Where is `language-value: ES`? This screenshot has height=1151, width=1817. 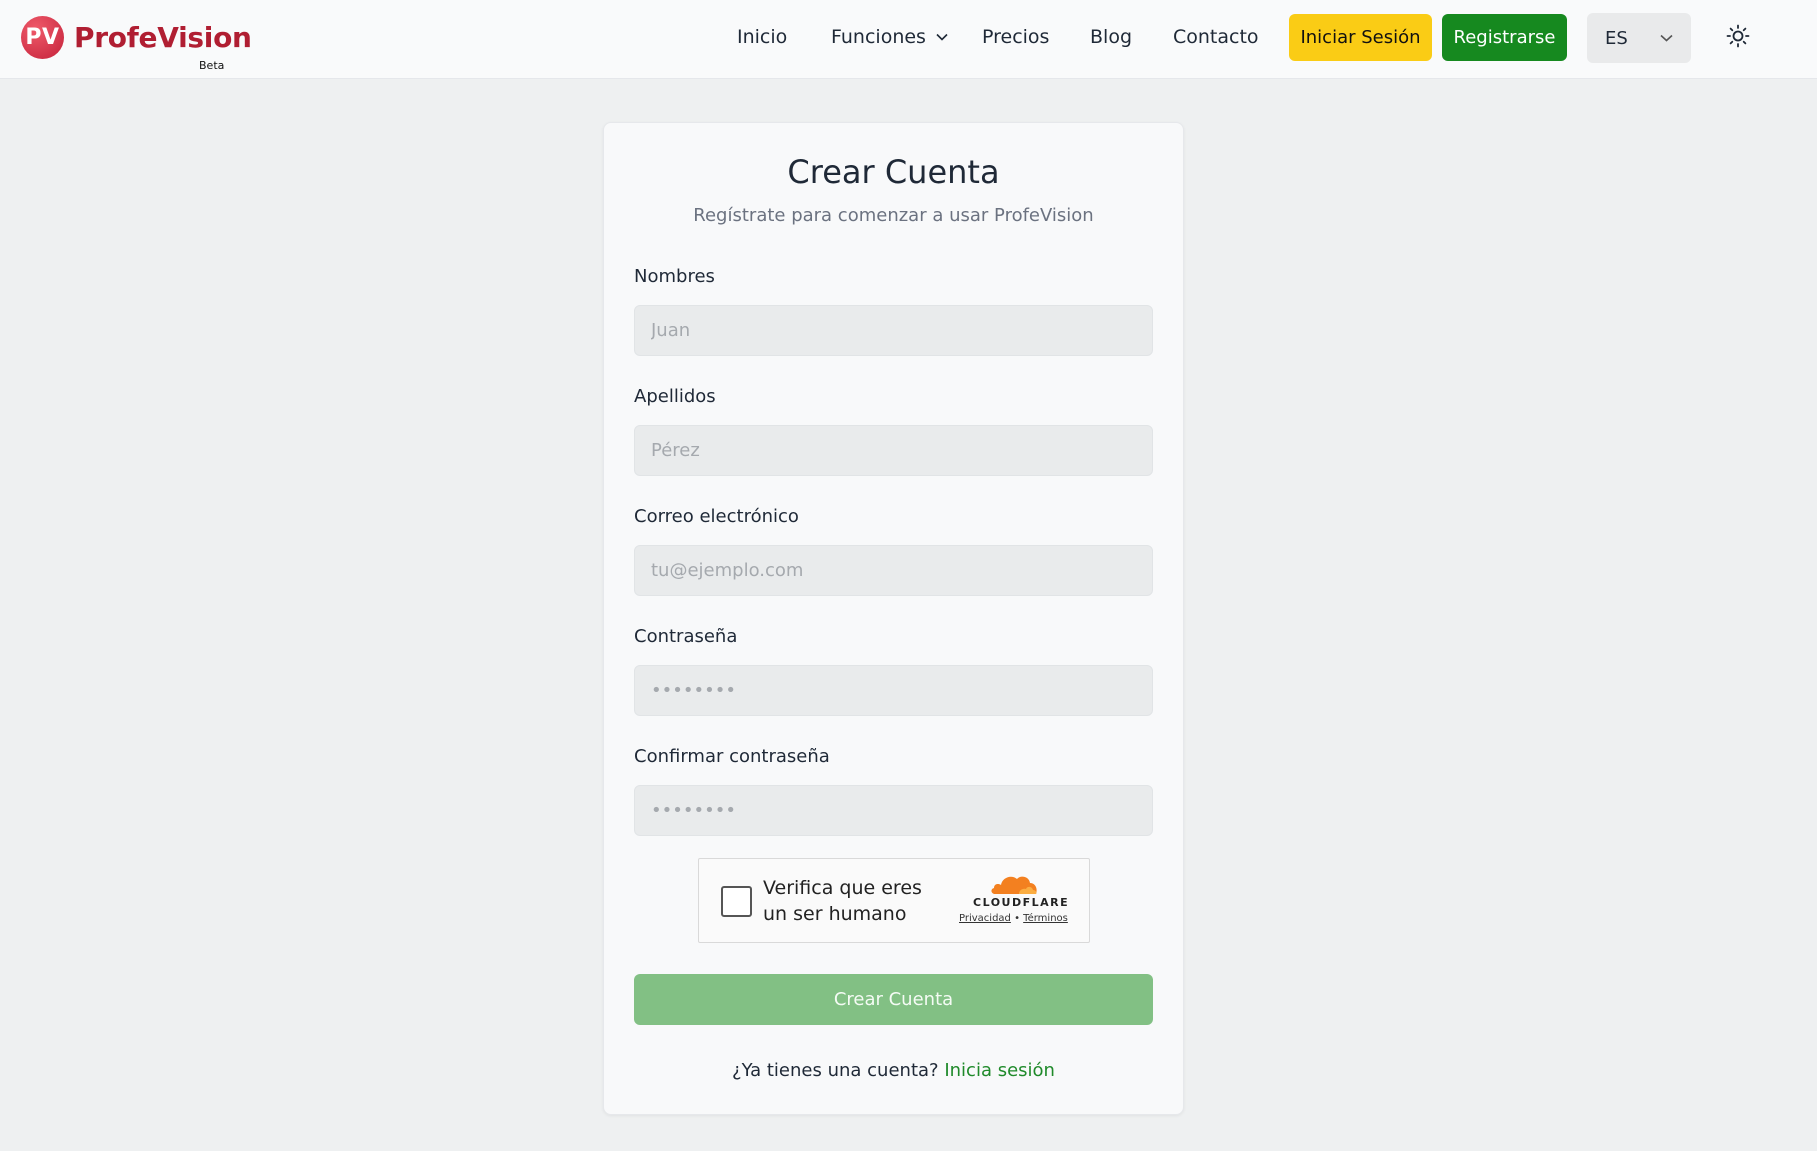 language-value: ES is located at coordinates (1616, 38).